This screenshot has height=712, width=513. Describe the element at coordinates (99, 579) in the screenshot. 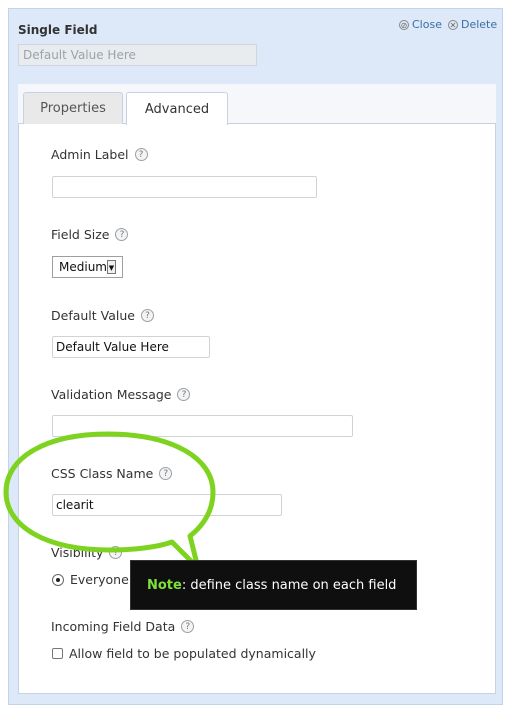

I see `visibility-option-label: Everyone` at that location.